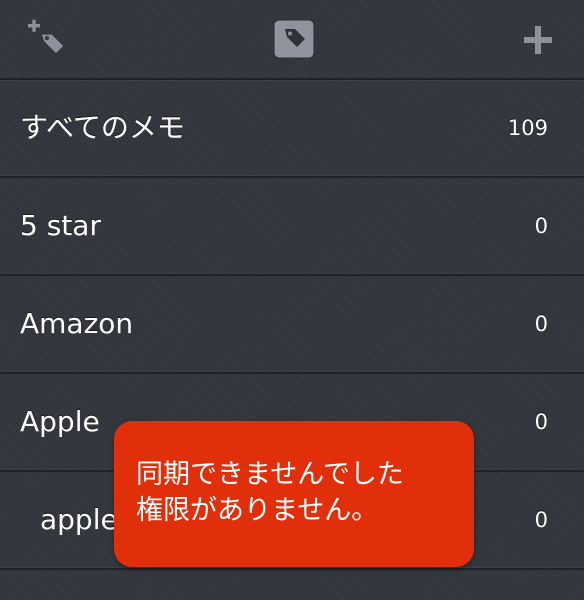  What do you see at coordinates (102, 127) in the screenshot?
I see `tag-label: すべてのメモ` at bounding box center [102, 127].